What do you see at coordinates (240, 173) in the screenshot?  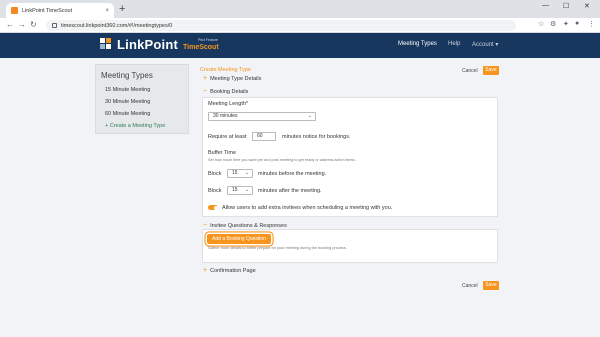 I see `block-before-select: 15 ⌄` at bounding box center [240, 173].